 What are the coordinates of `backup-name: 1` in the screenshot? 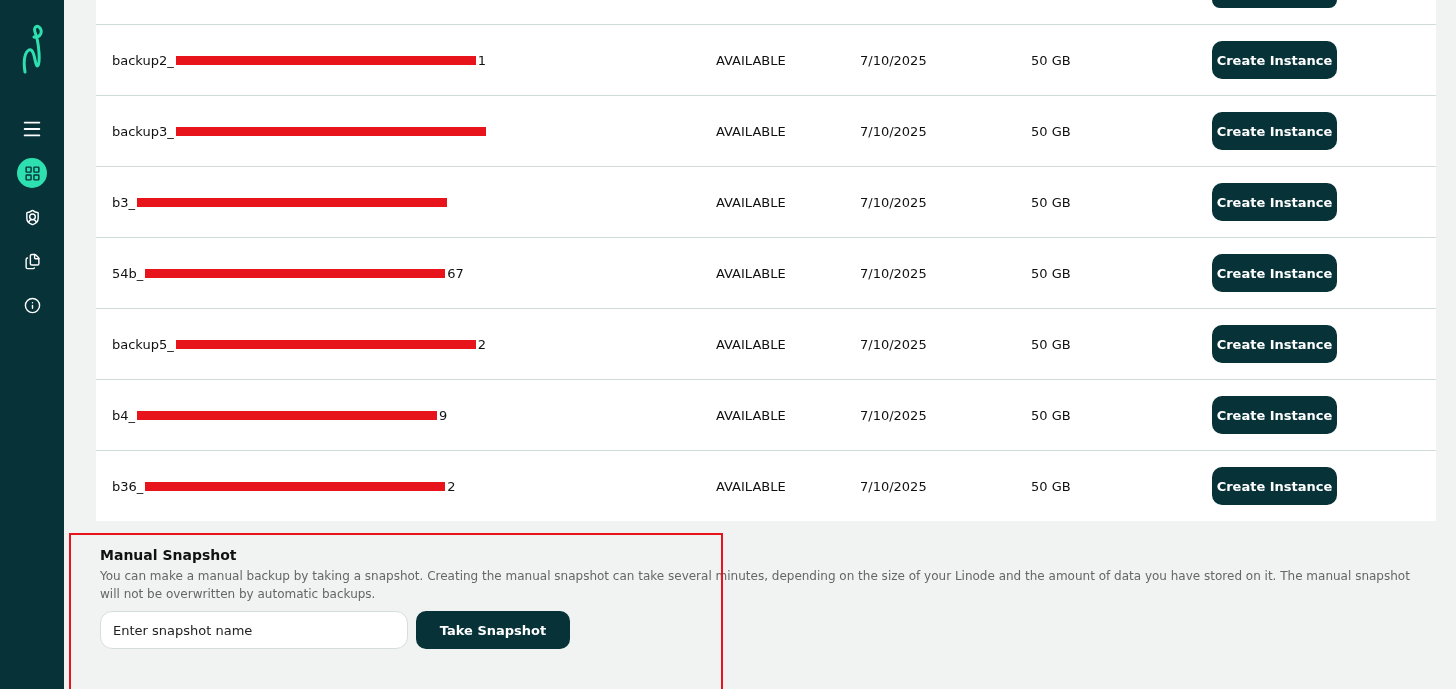 It's located at (482, 60).